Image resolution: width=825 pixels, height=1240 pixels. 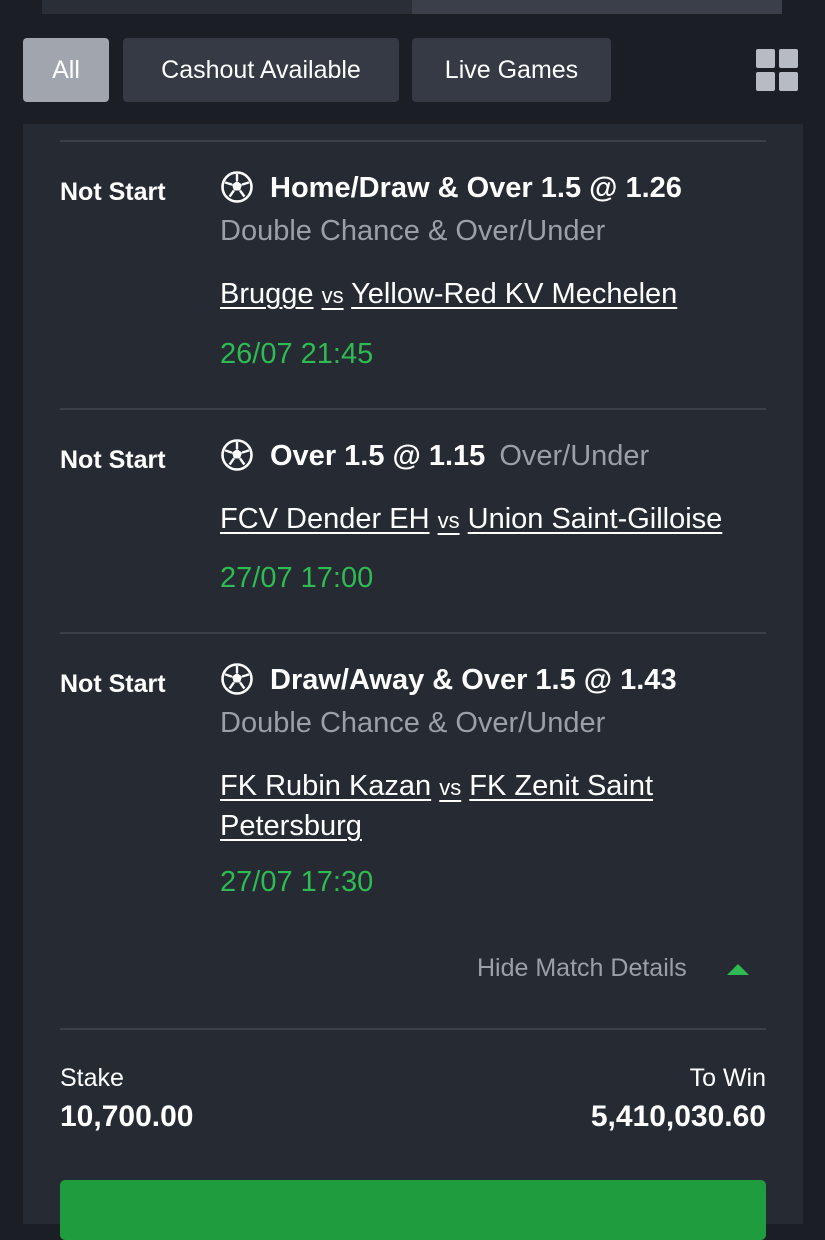 I want to click on filter-live-games-button: Live Games, so click(x=511, y=70).